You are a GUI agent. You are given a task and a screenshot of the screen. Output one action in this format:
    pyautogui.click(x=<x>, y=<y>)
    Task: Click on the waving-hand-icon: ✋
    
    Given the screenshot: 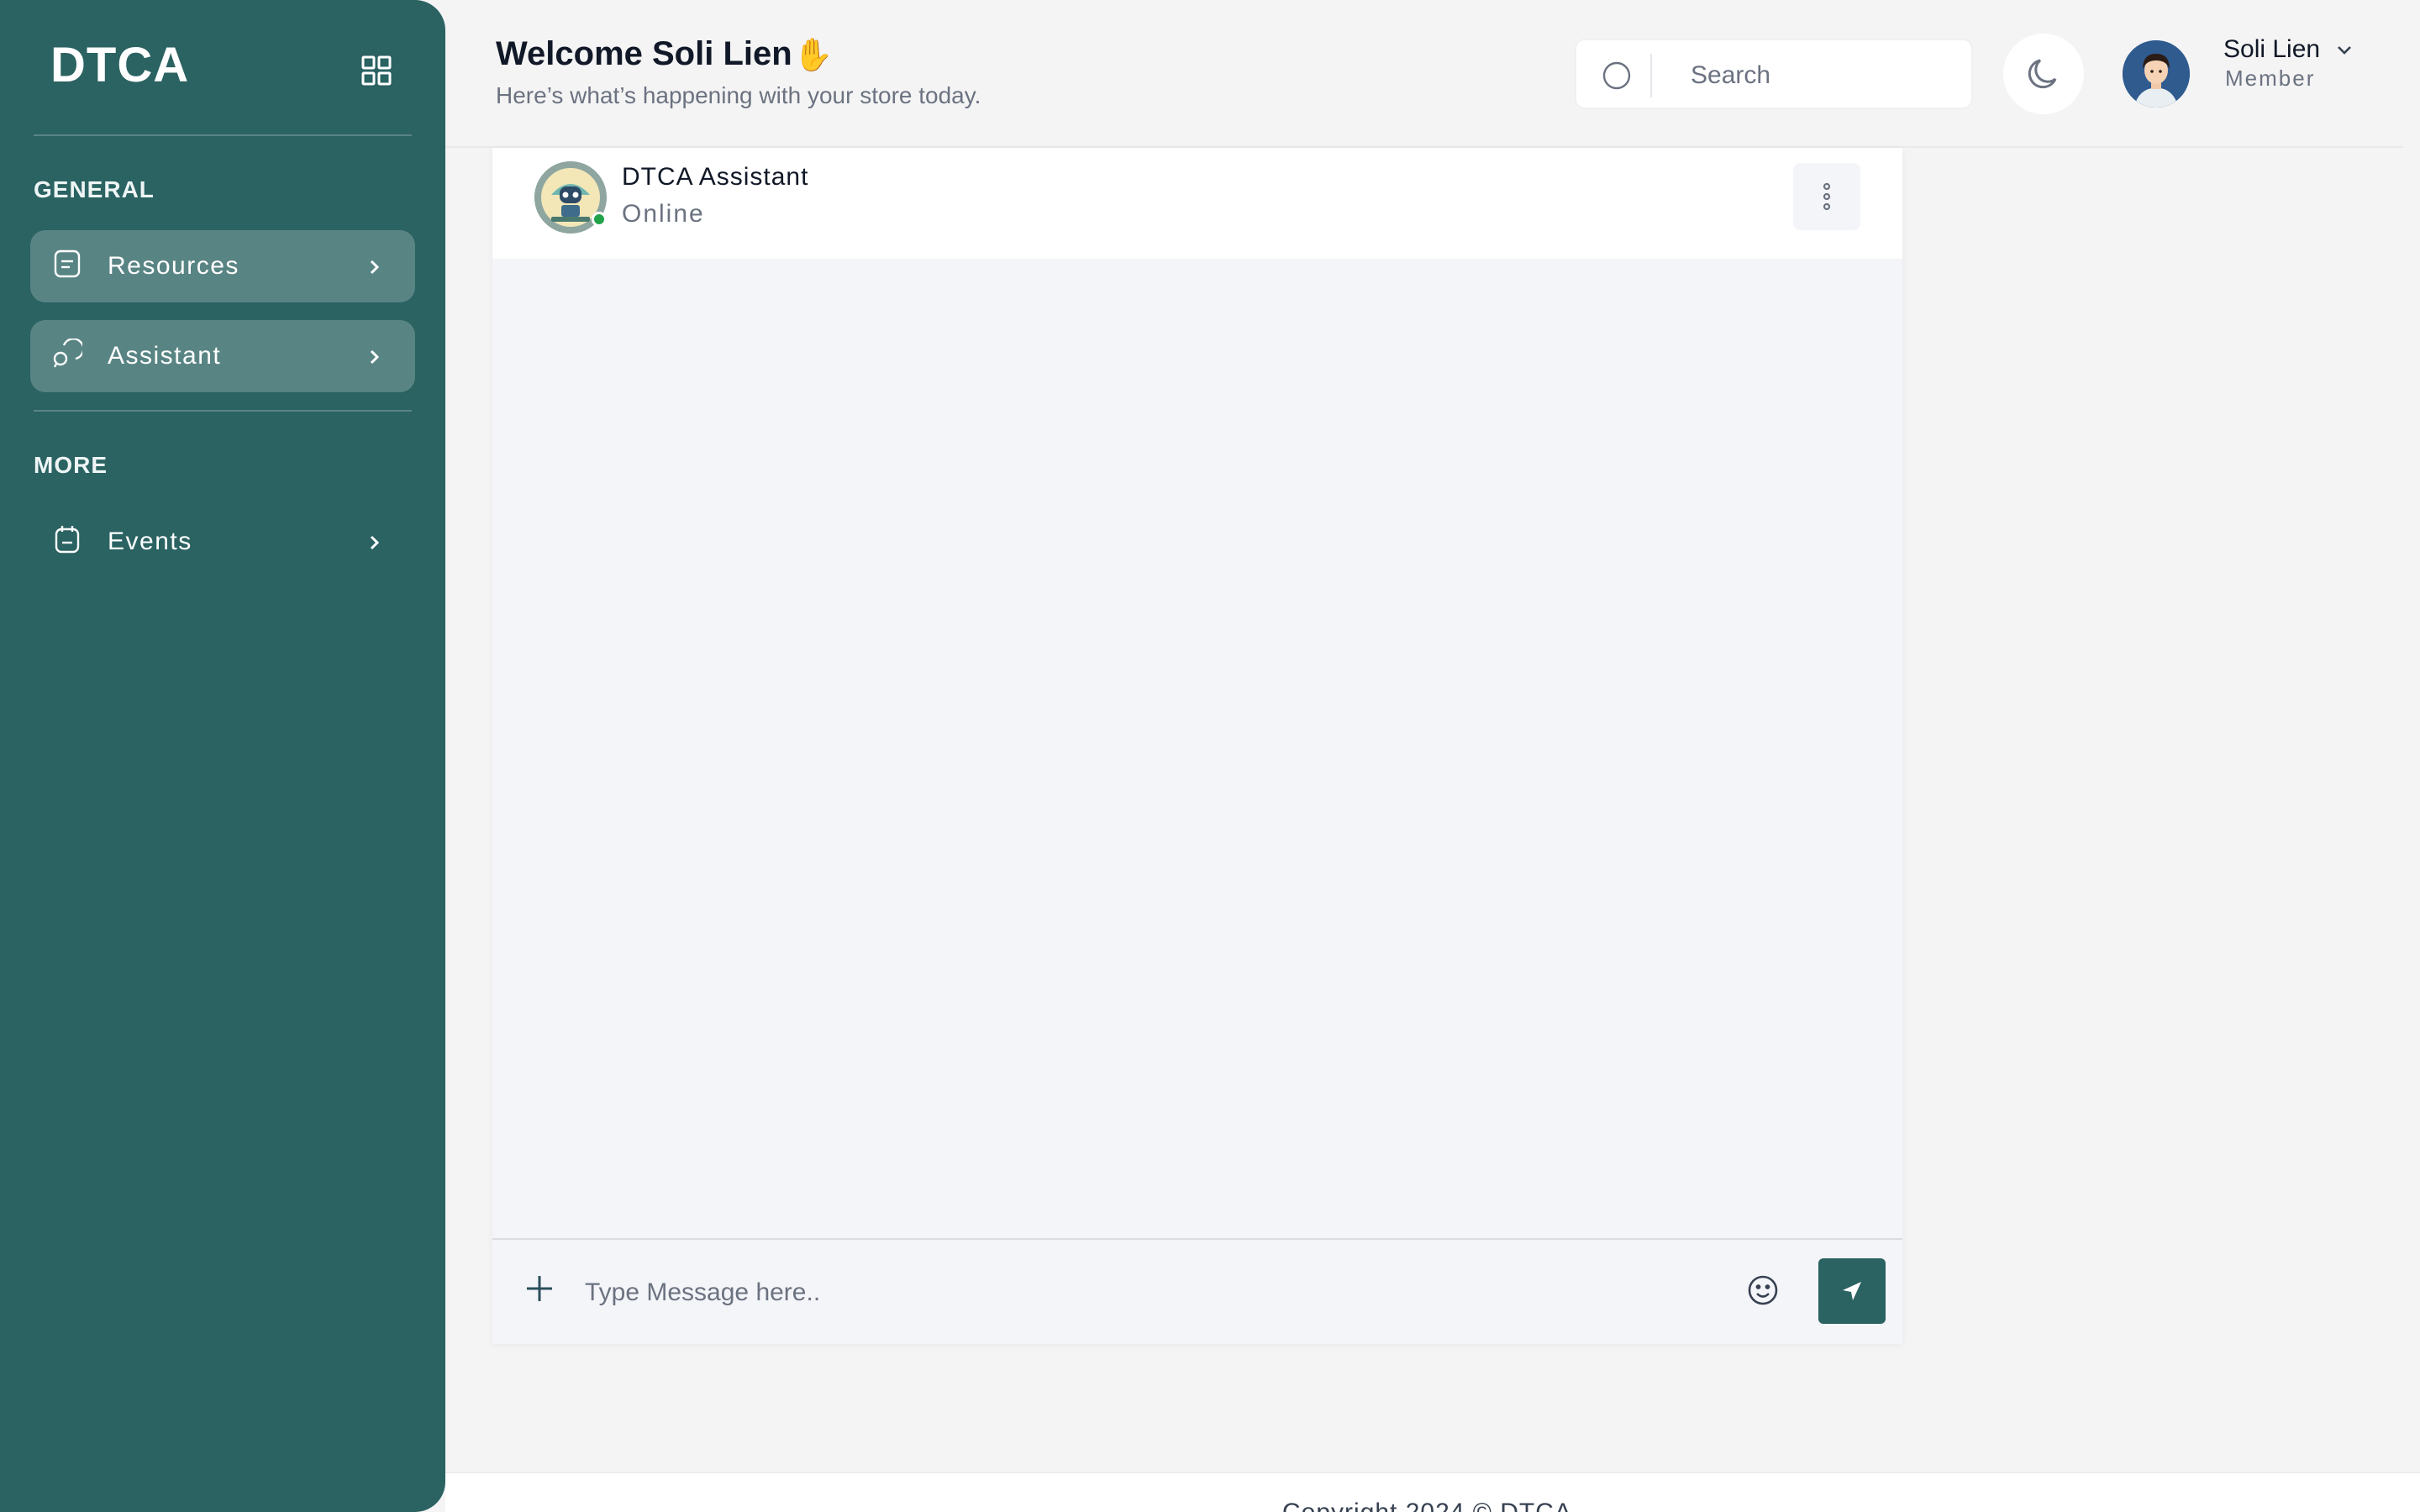 What is the action you would take?
    pyautogui.click(x=813, y=55)
    